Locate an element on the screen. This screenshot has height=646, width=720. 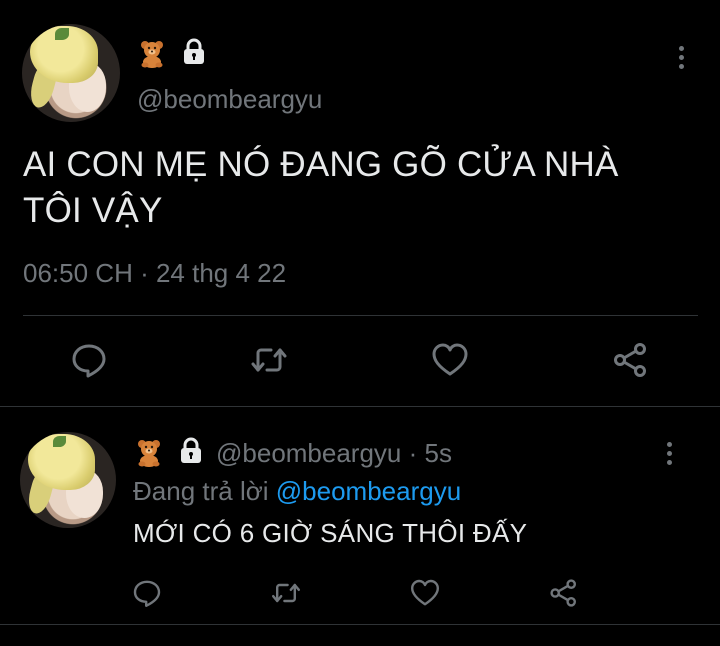
reply-handle-time: @beombeargyu · 5s is located at coordinates (334, 453).